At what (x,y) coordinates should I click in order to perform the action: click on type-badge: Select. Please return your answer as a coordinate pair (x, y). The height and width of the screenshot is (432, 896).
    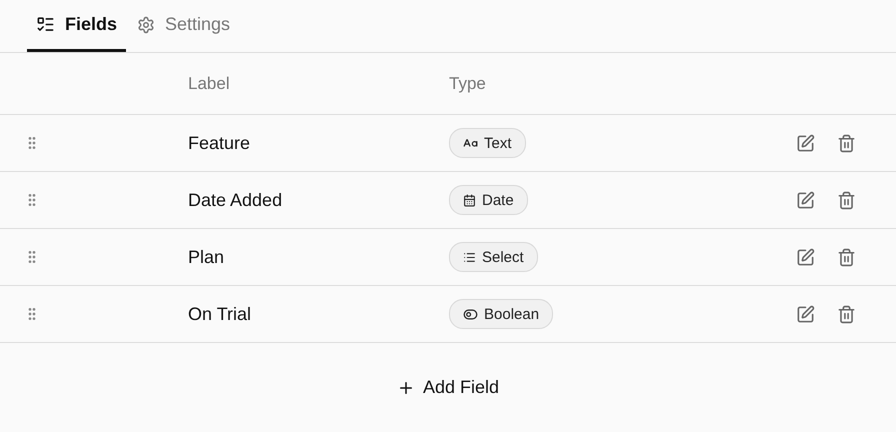
    Looking at the image, I should click on (493, 257).